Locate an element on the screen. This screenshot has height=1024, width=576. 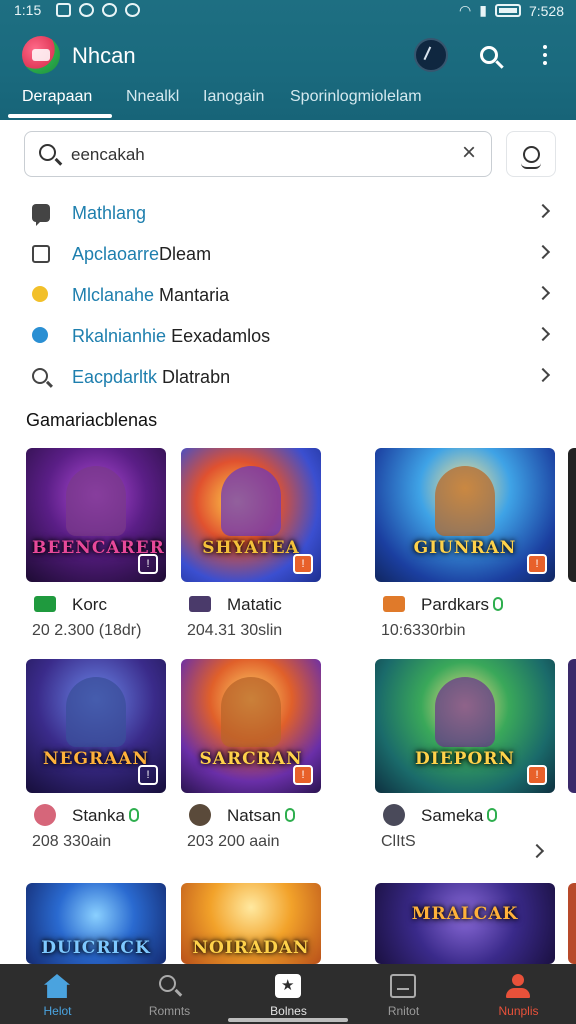
nav-home: Helot is located at coordinates (57, 994).